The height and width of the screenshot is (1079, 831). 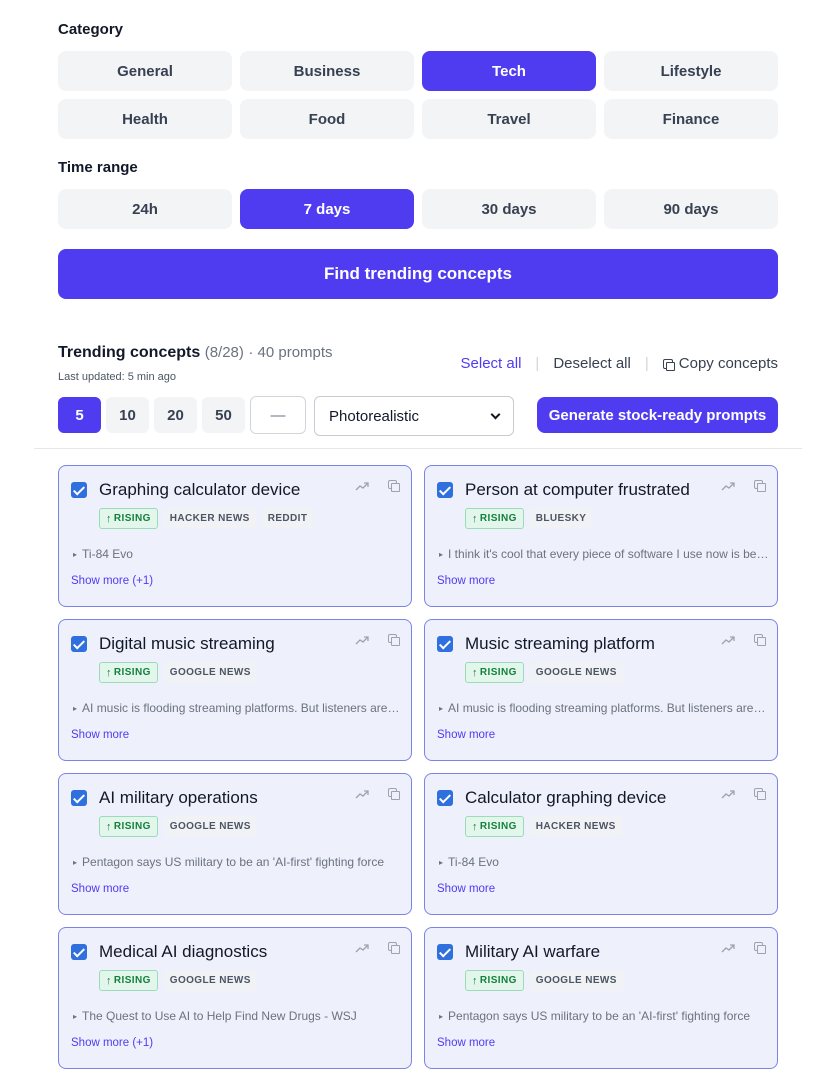 I want to click on find-trending-button: Find trending concepts, so click(x=418, y=274).